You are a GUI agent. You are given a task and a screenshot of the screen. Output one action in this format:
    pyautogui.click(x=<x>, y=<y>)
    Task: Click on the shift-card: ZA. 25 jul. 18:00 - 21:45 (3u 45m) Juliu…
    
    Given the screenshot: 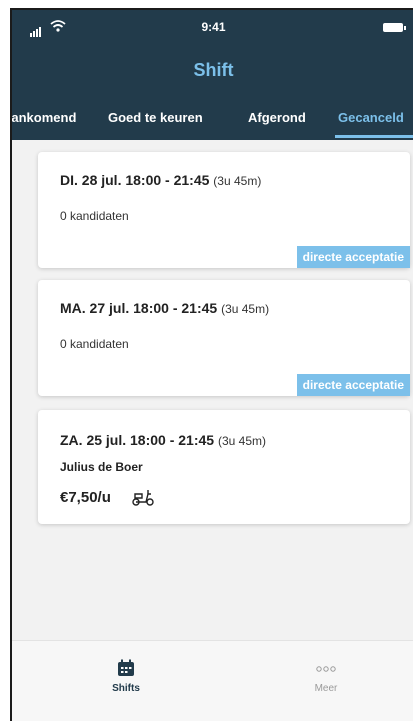 What is the action you would take?
    pyautogui.click(x=224, y=467)
    